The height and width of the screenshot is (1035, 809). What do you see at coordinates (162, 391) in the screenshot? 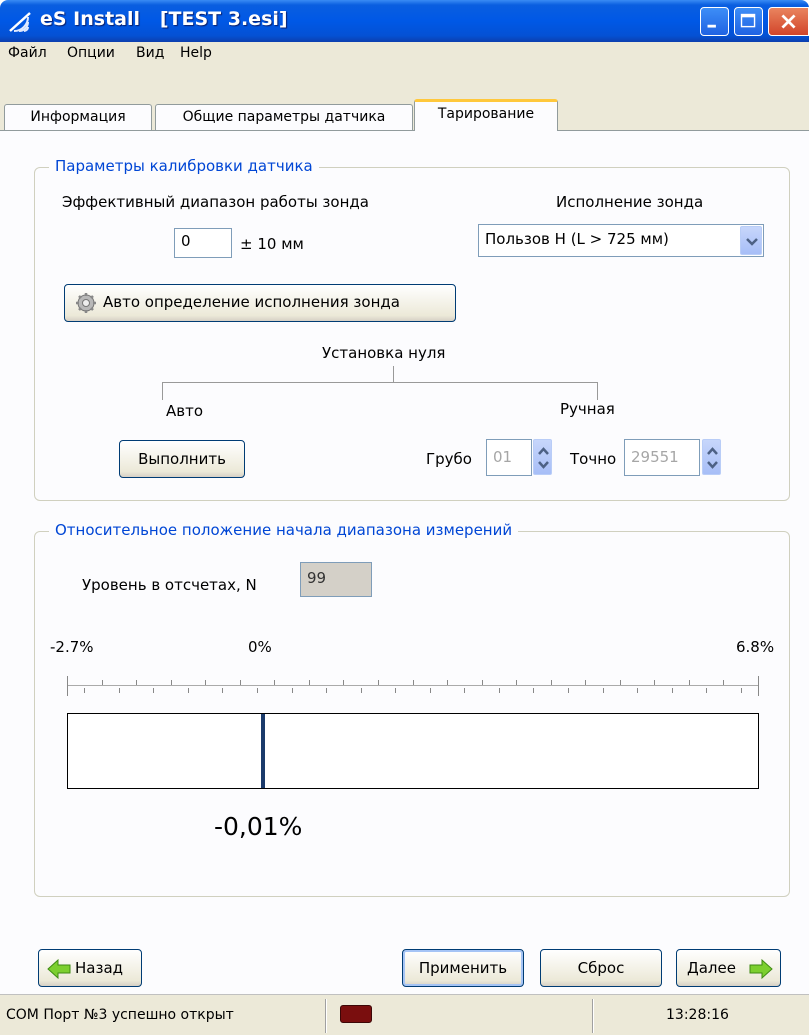
I see `bracket-left` at bounding box center [162, 391].